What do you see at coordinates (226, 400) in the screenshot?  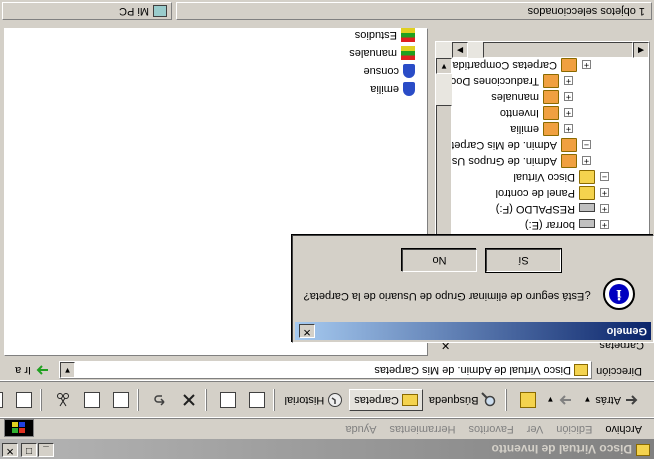 I see `copy-to-button` at bounding box center [226, 400].